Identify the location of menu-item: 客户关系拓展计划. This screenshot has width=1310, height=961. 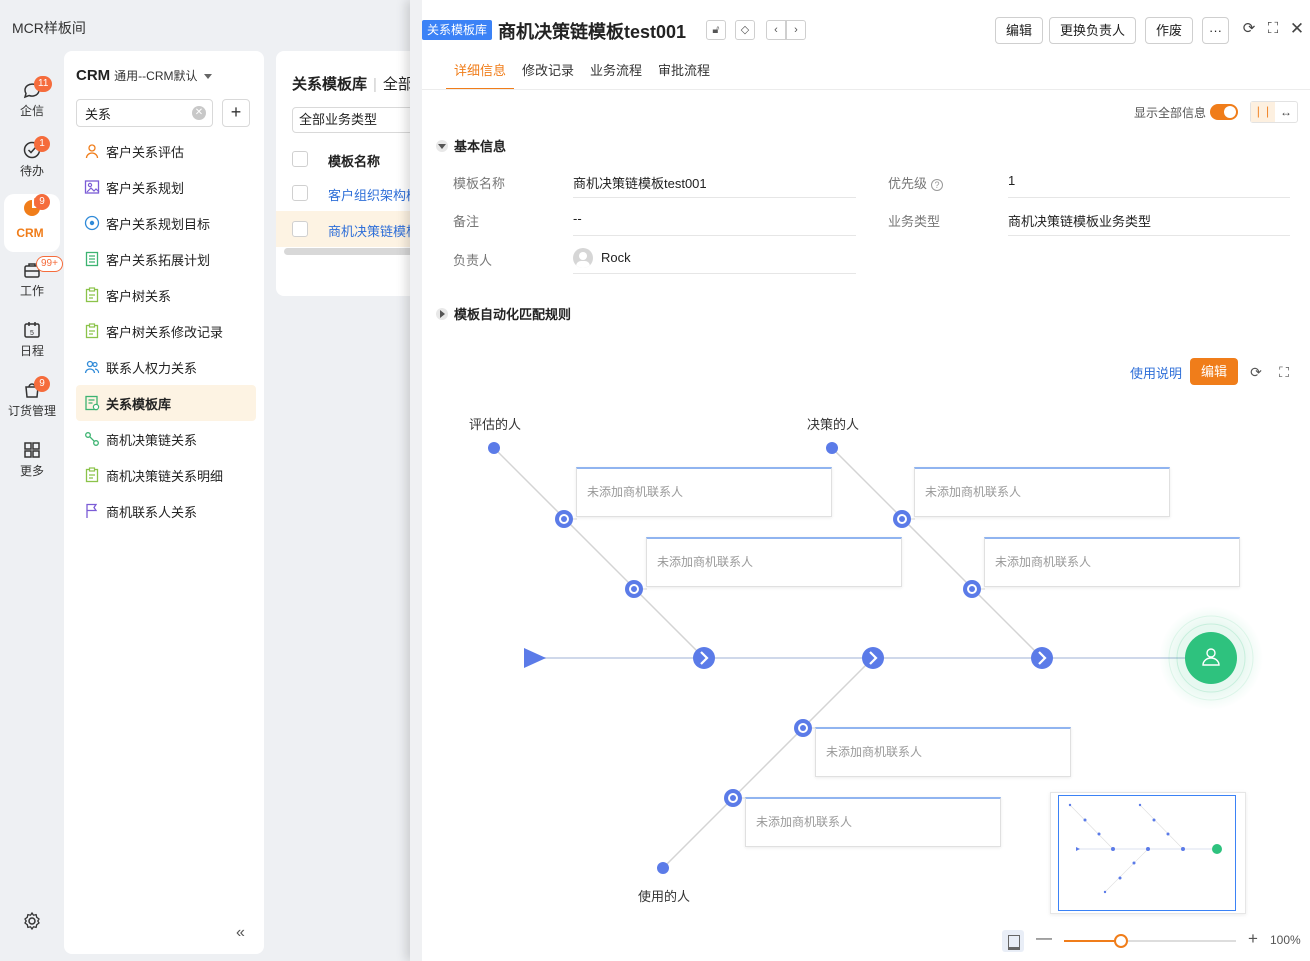
(166, 259).